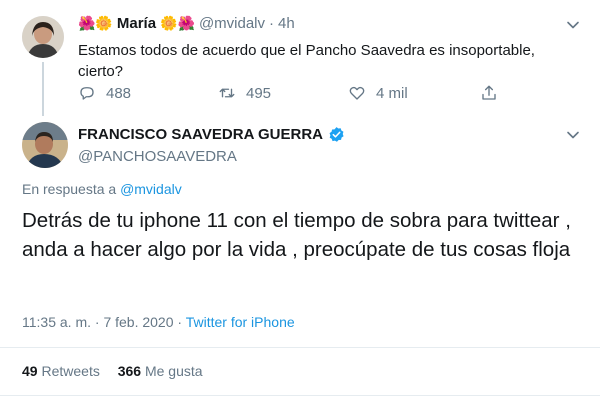  I want to click on flower-emoji-icon: 🌼🌺, so click(177, 23).